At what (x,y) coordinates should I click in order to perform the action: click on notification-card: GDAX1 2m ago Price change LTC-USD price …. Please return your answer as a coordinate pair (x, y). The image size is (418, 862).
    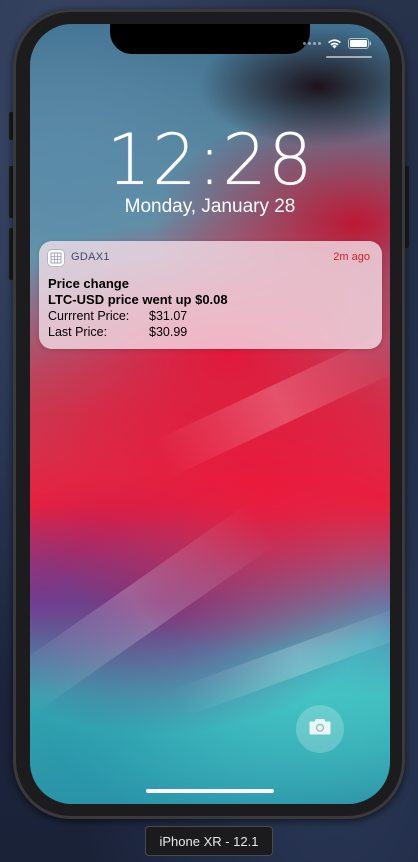
    Looking at the image, I should click on (210, 295).